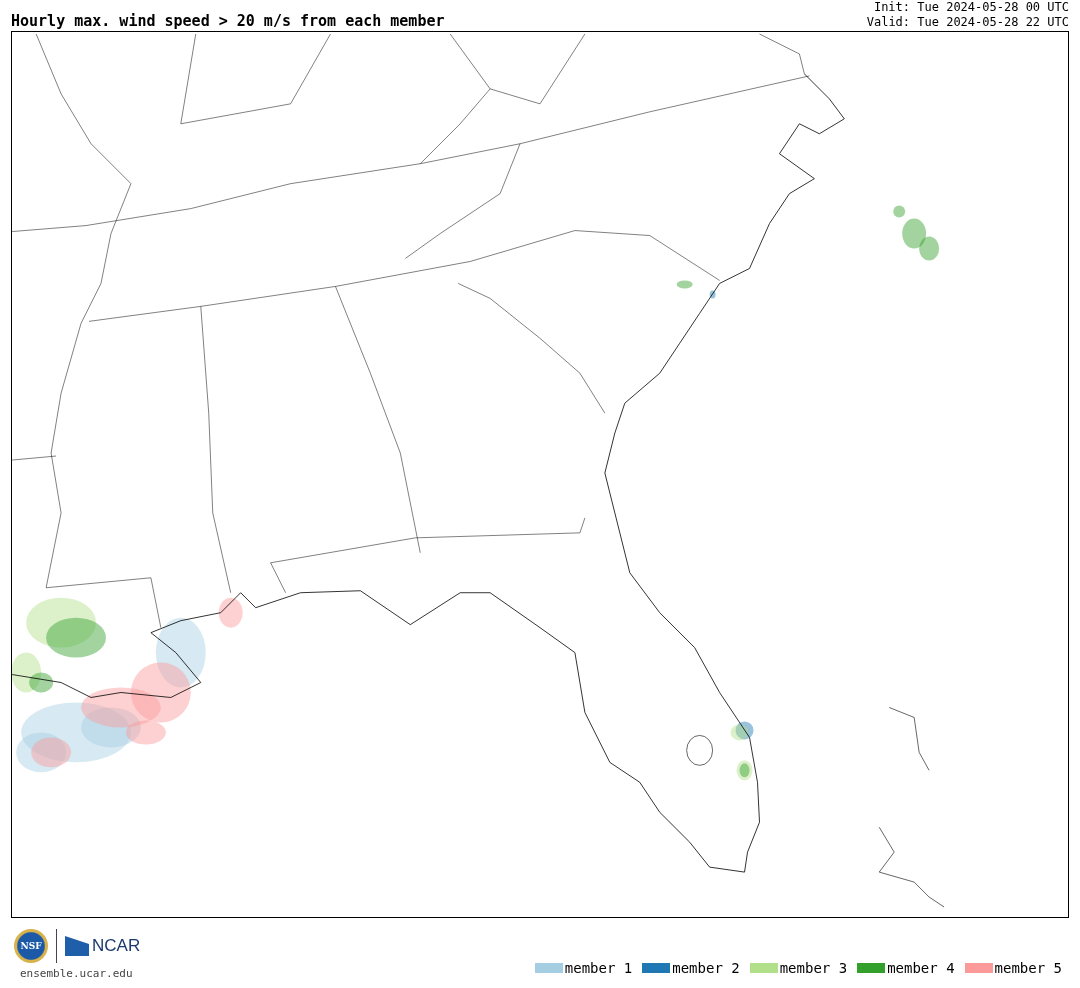 The image size is (1080, 988). Describe the element at coordinates (967, 22) in the screenshot. I see `valid-time: Valid: Tue 2024-05-28 22 UTC` at that location.